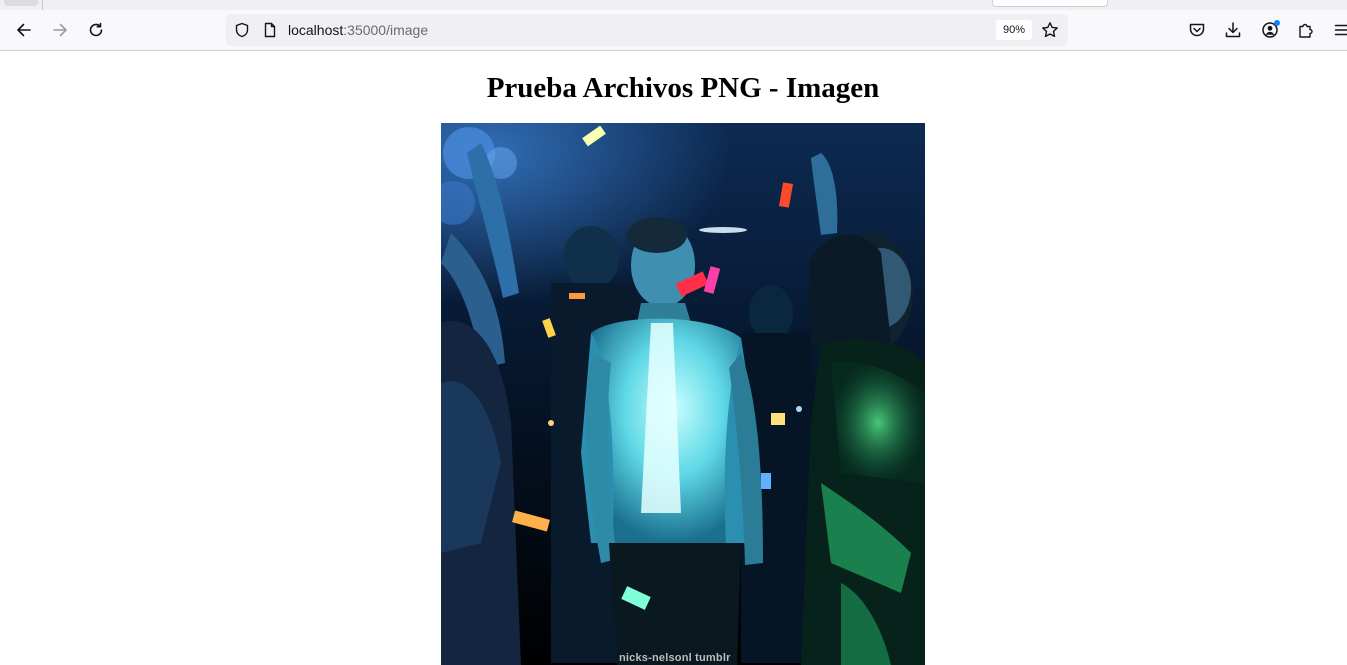 This screenshot has width=1347, height=665. Describe the element at coordinates (647, 30) in the screenshot. I see `url-bar: localhost:35000/image 90%` at that location.